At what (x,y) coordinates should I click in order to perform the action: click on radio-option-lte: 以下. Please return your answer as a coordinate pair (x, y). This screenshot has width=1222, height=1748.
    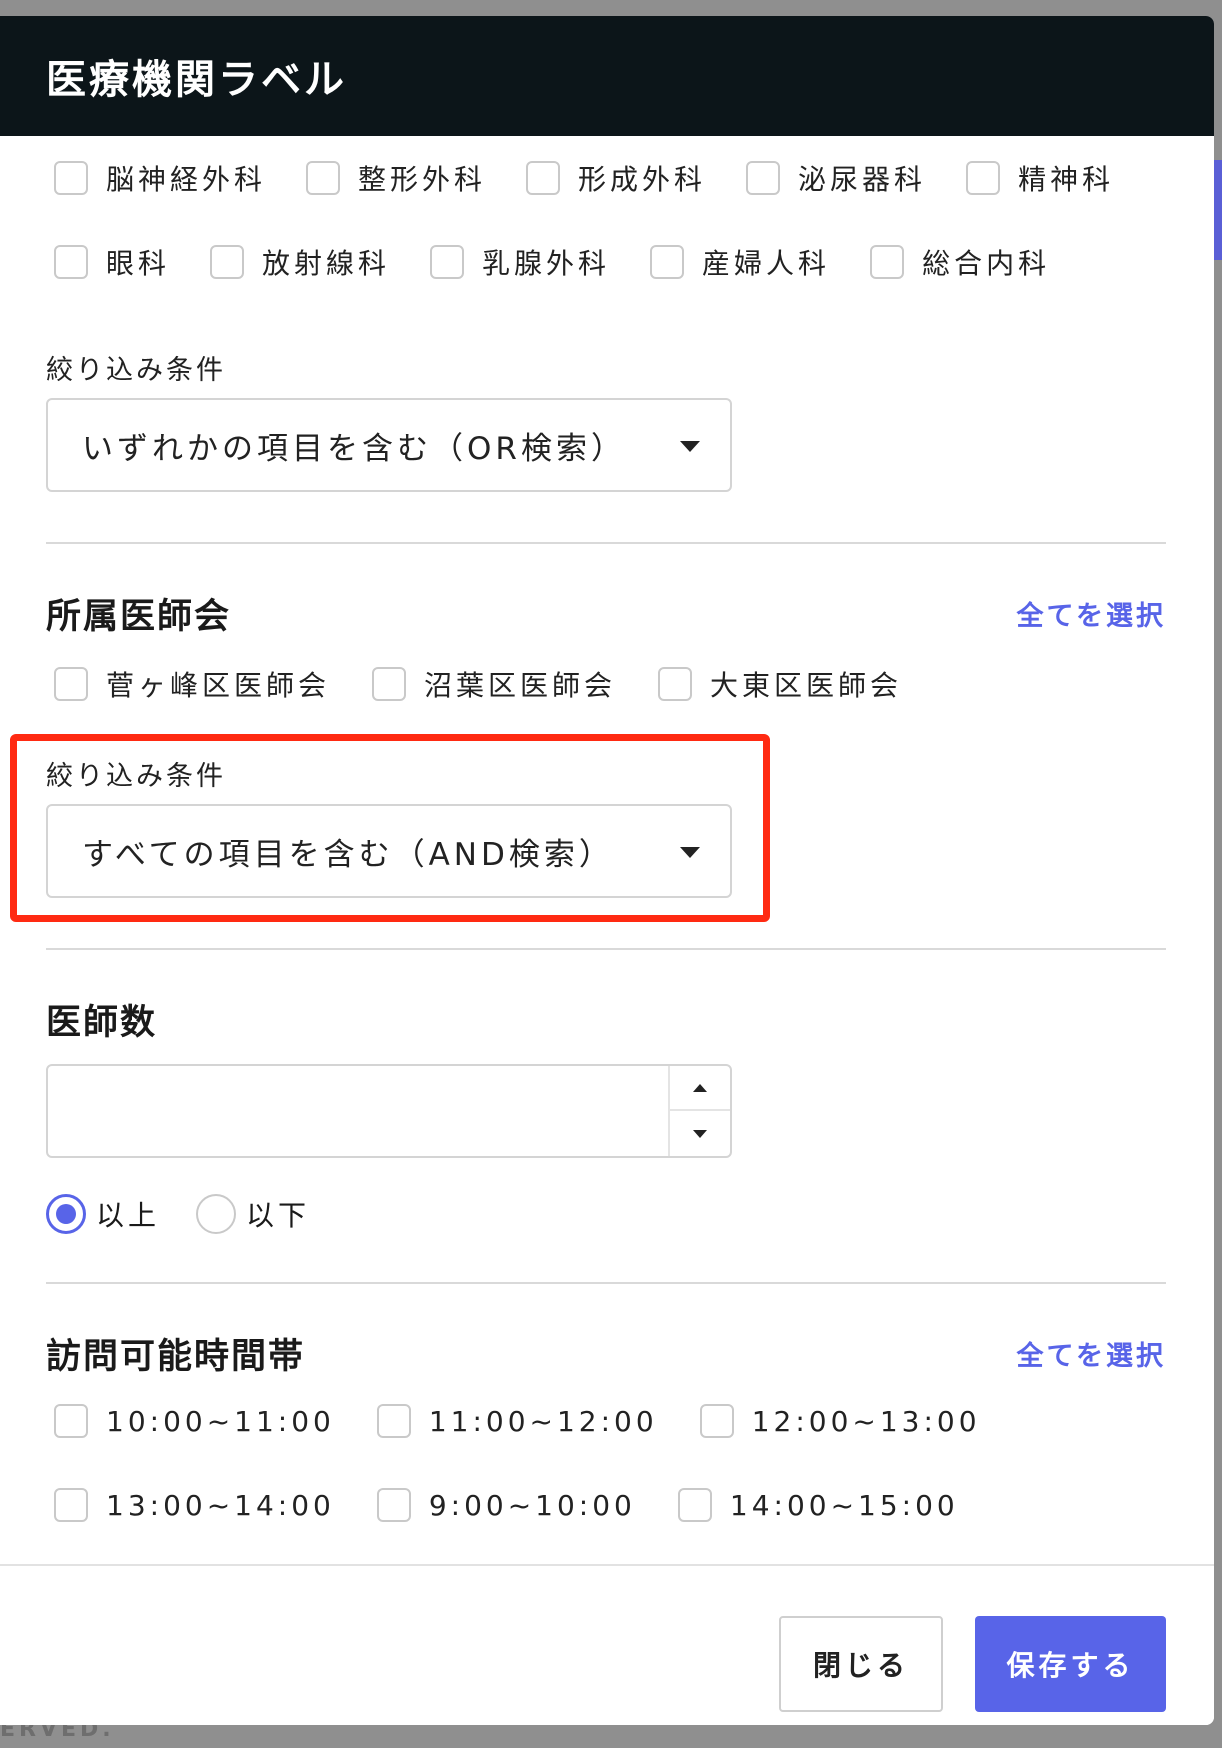
    Looking at the image, I should click on (253, 1214).